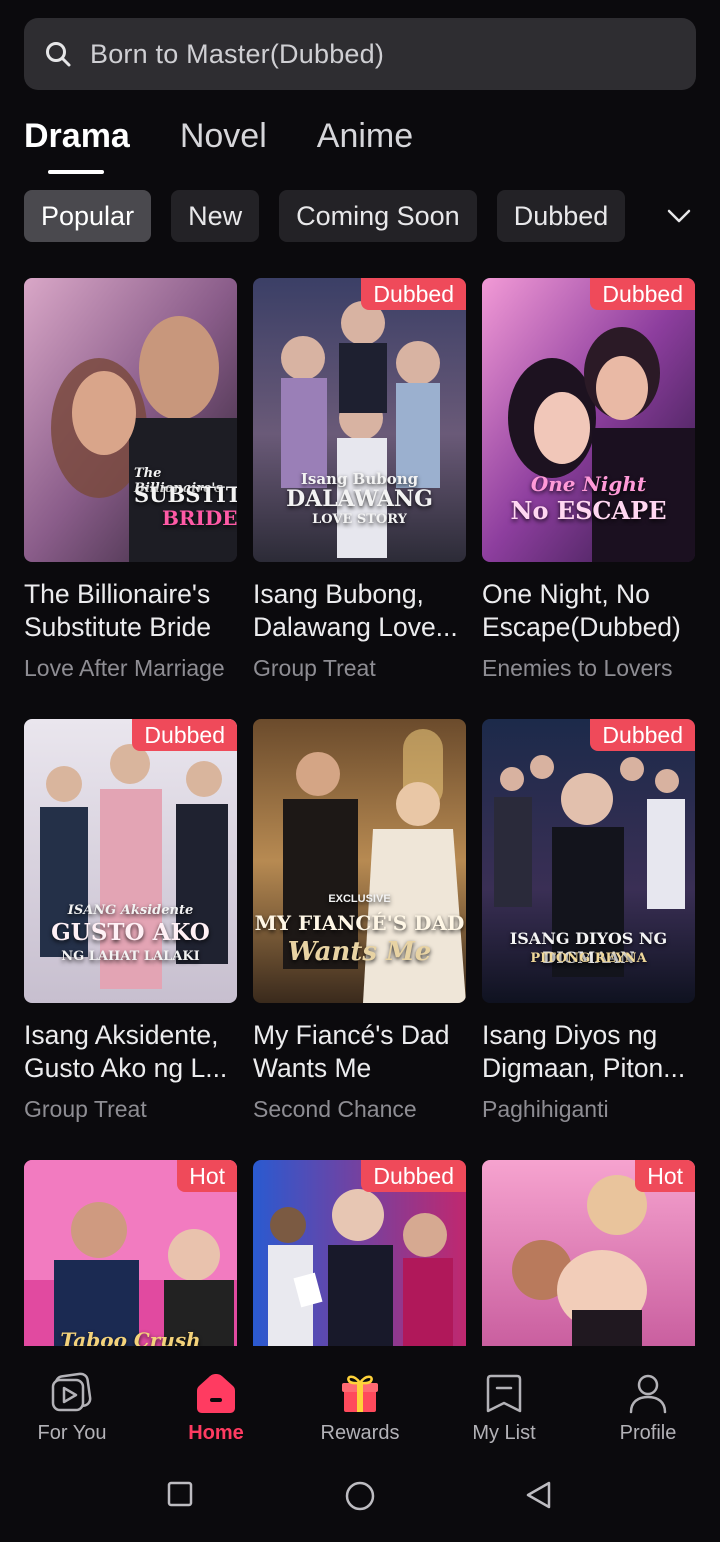 The width and height of the screenshot is (720, 1542). I want to click on poster-title-small: ISANG Aksidente, so click(130, 910).